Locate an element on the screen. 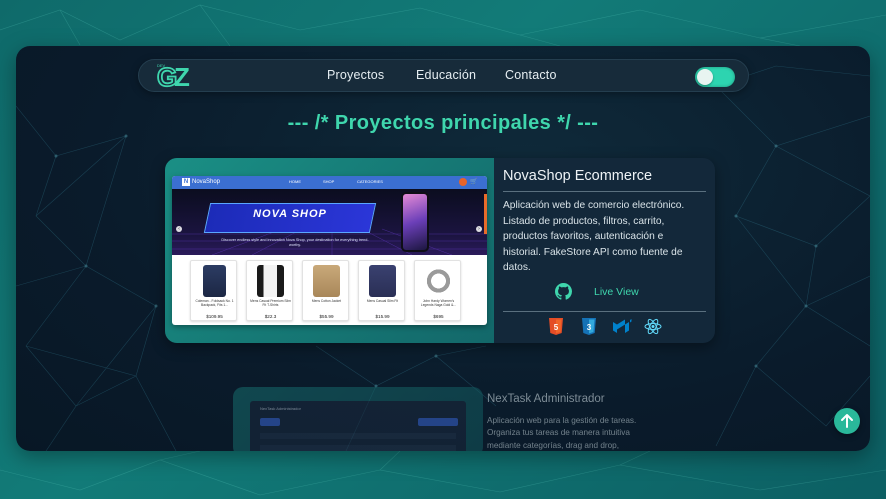 The image size is (886, 499). preview-product-card: Mens Cotton Jacket $55.99 is located at coordinates (325, 290).